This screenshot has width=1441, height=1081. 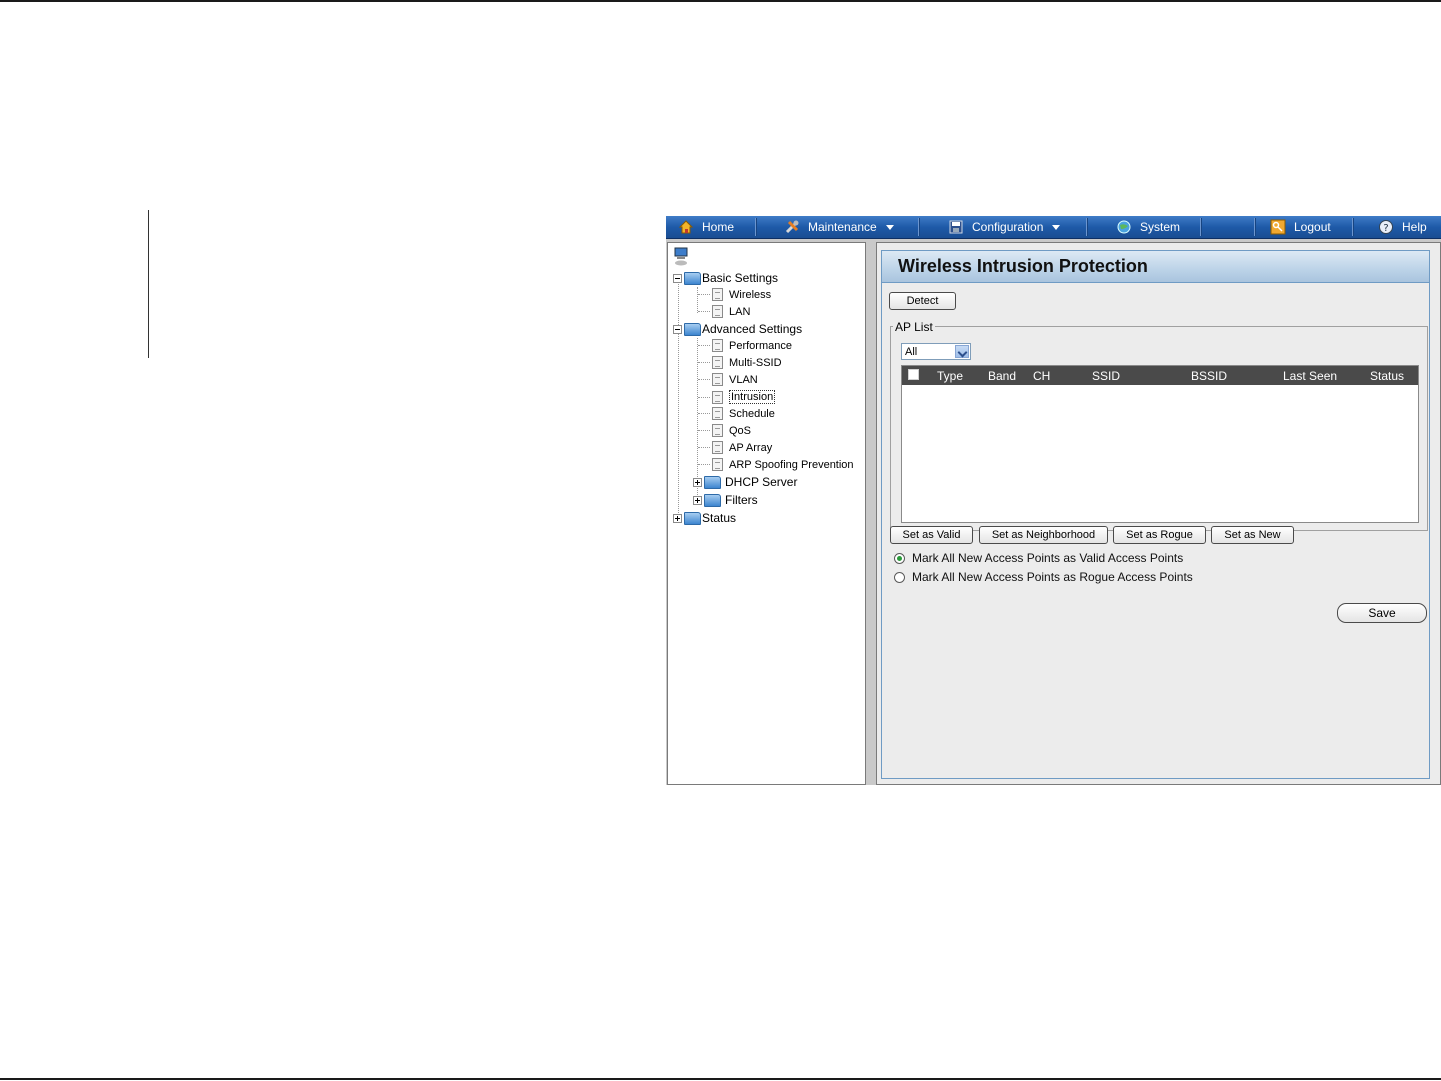 What do you see at coordinates (1160, 375) in the screenshot?
I see `ap-table-header: Type Band CH SSID BSSID Last Seen Status` at bounding box center [1160, 375].